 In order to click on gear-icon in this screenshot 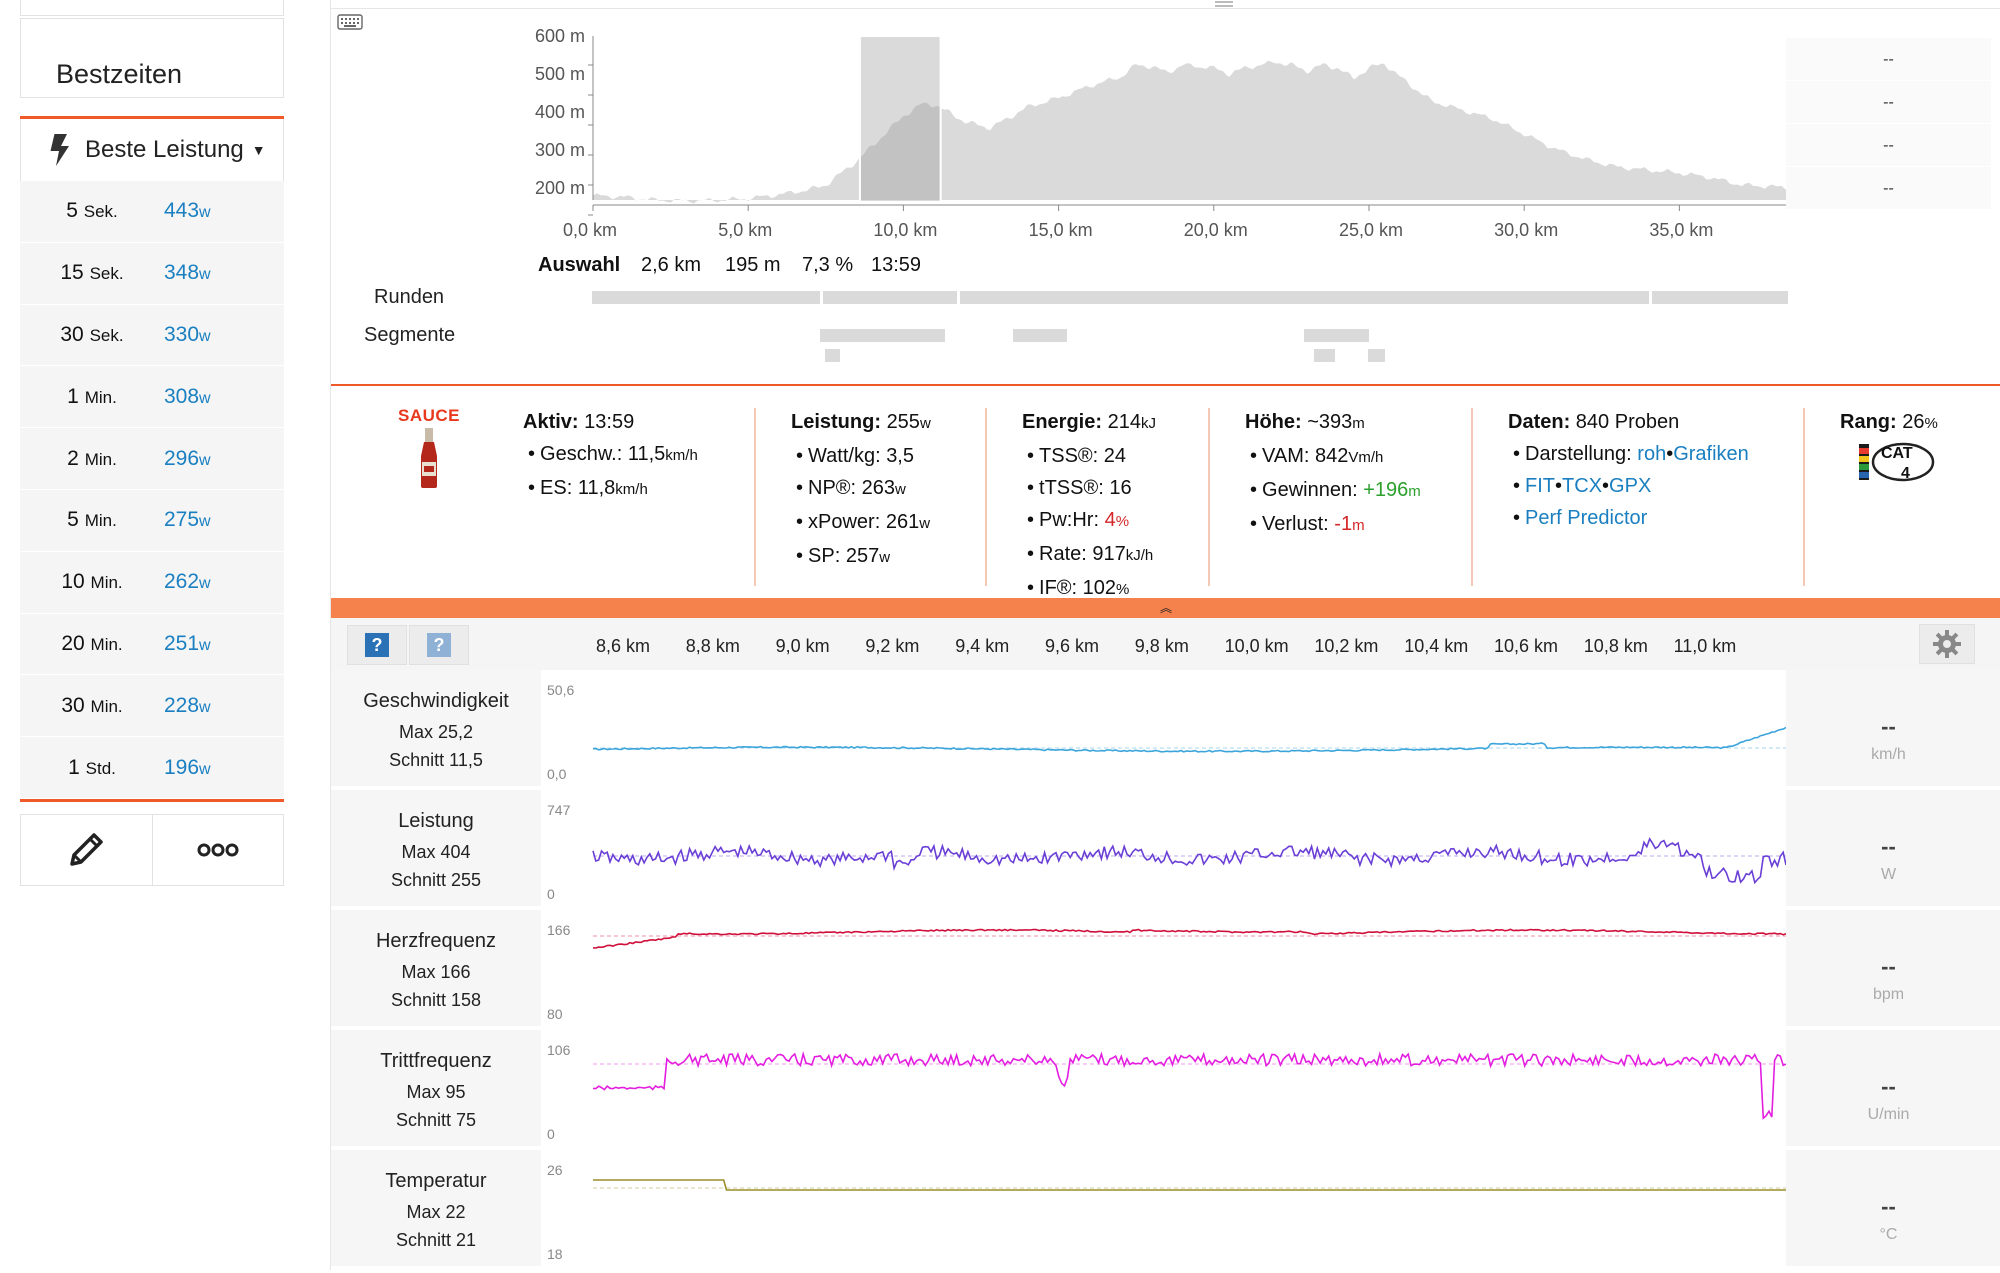, I will do `click(1947, 644)`.